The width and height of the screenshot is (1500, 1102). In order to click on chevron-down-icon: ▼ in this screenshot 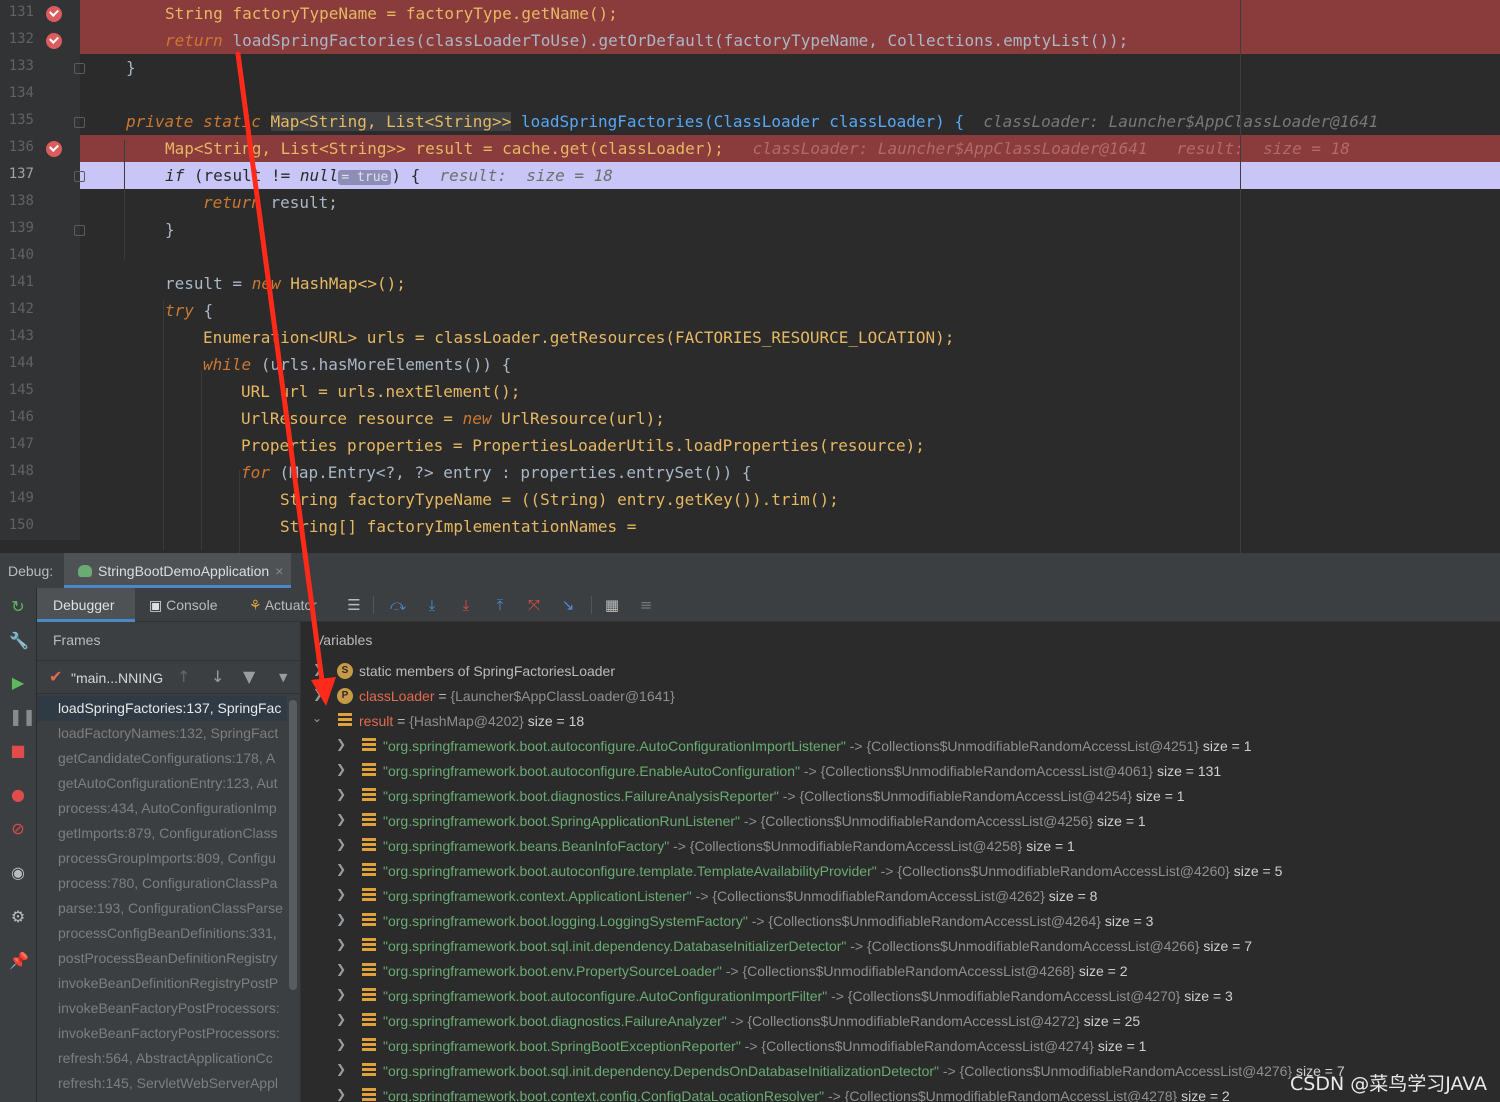, I will do `click(283, 677)`.